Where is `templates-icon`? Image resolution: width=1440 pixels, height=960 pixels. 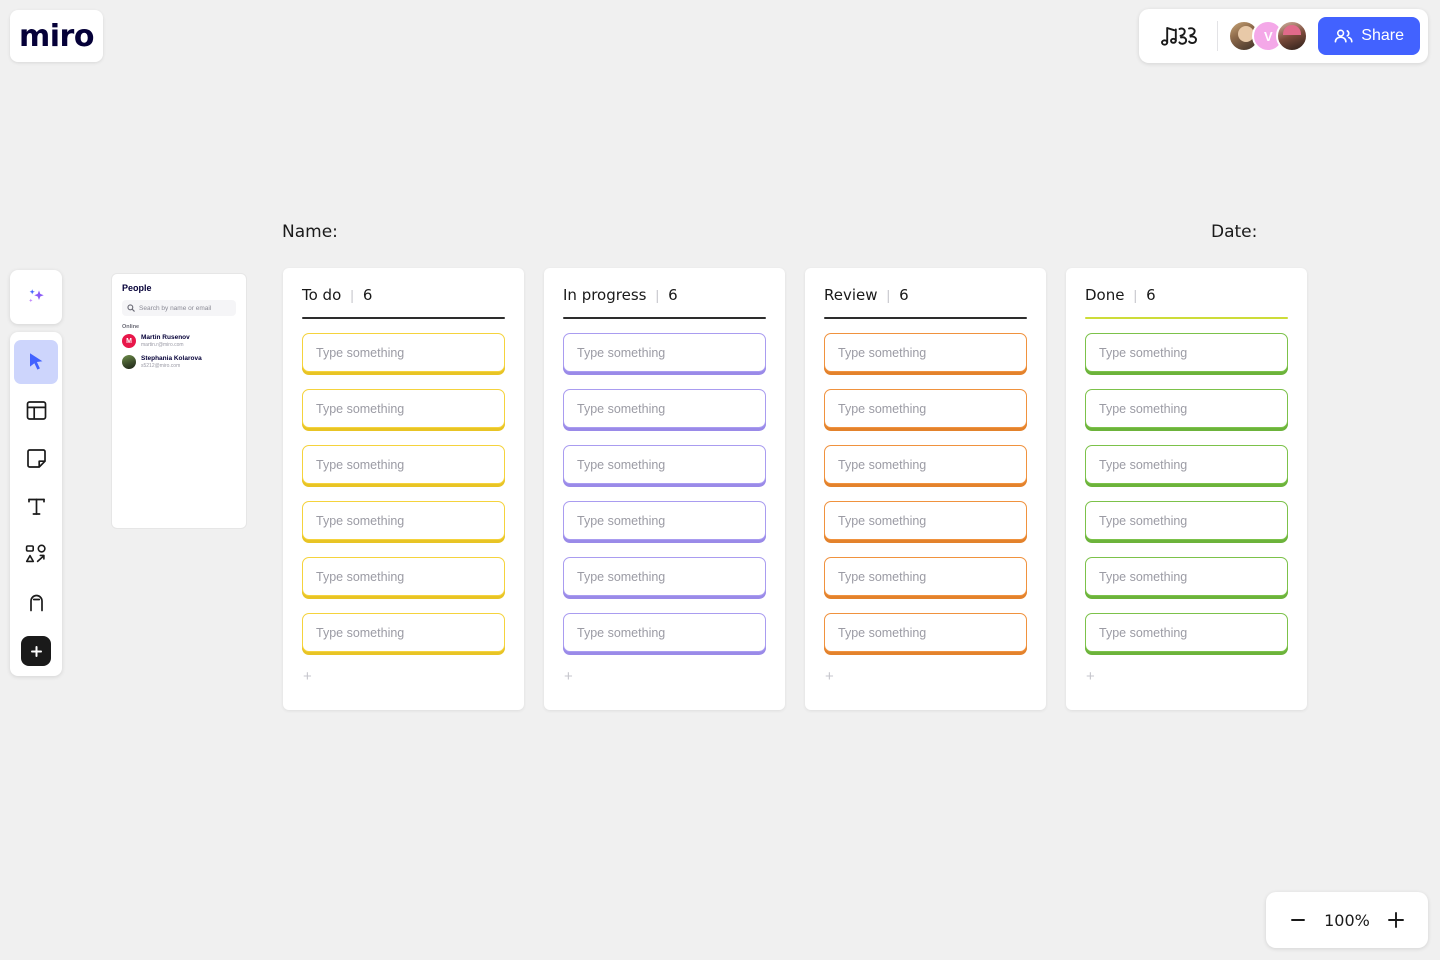 templates-icon is located at coordinates (36, 410).